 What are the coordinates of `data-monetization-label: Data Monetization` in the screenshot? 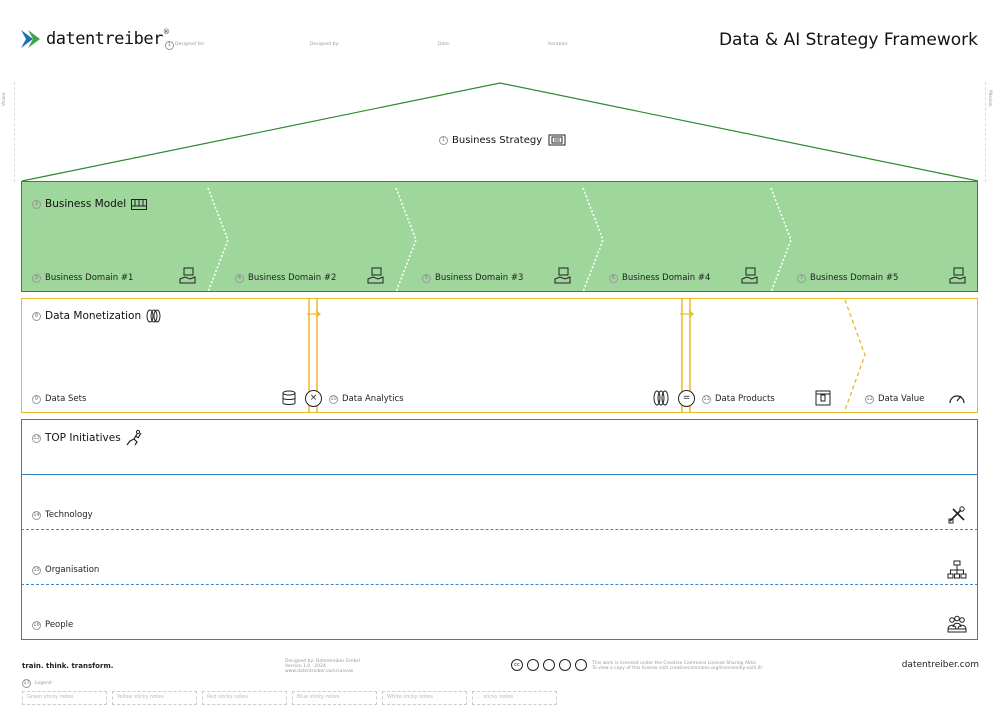 It's located at (93, 316).